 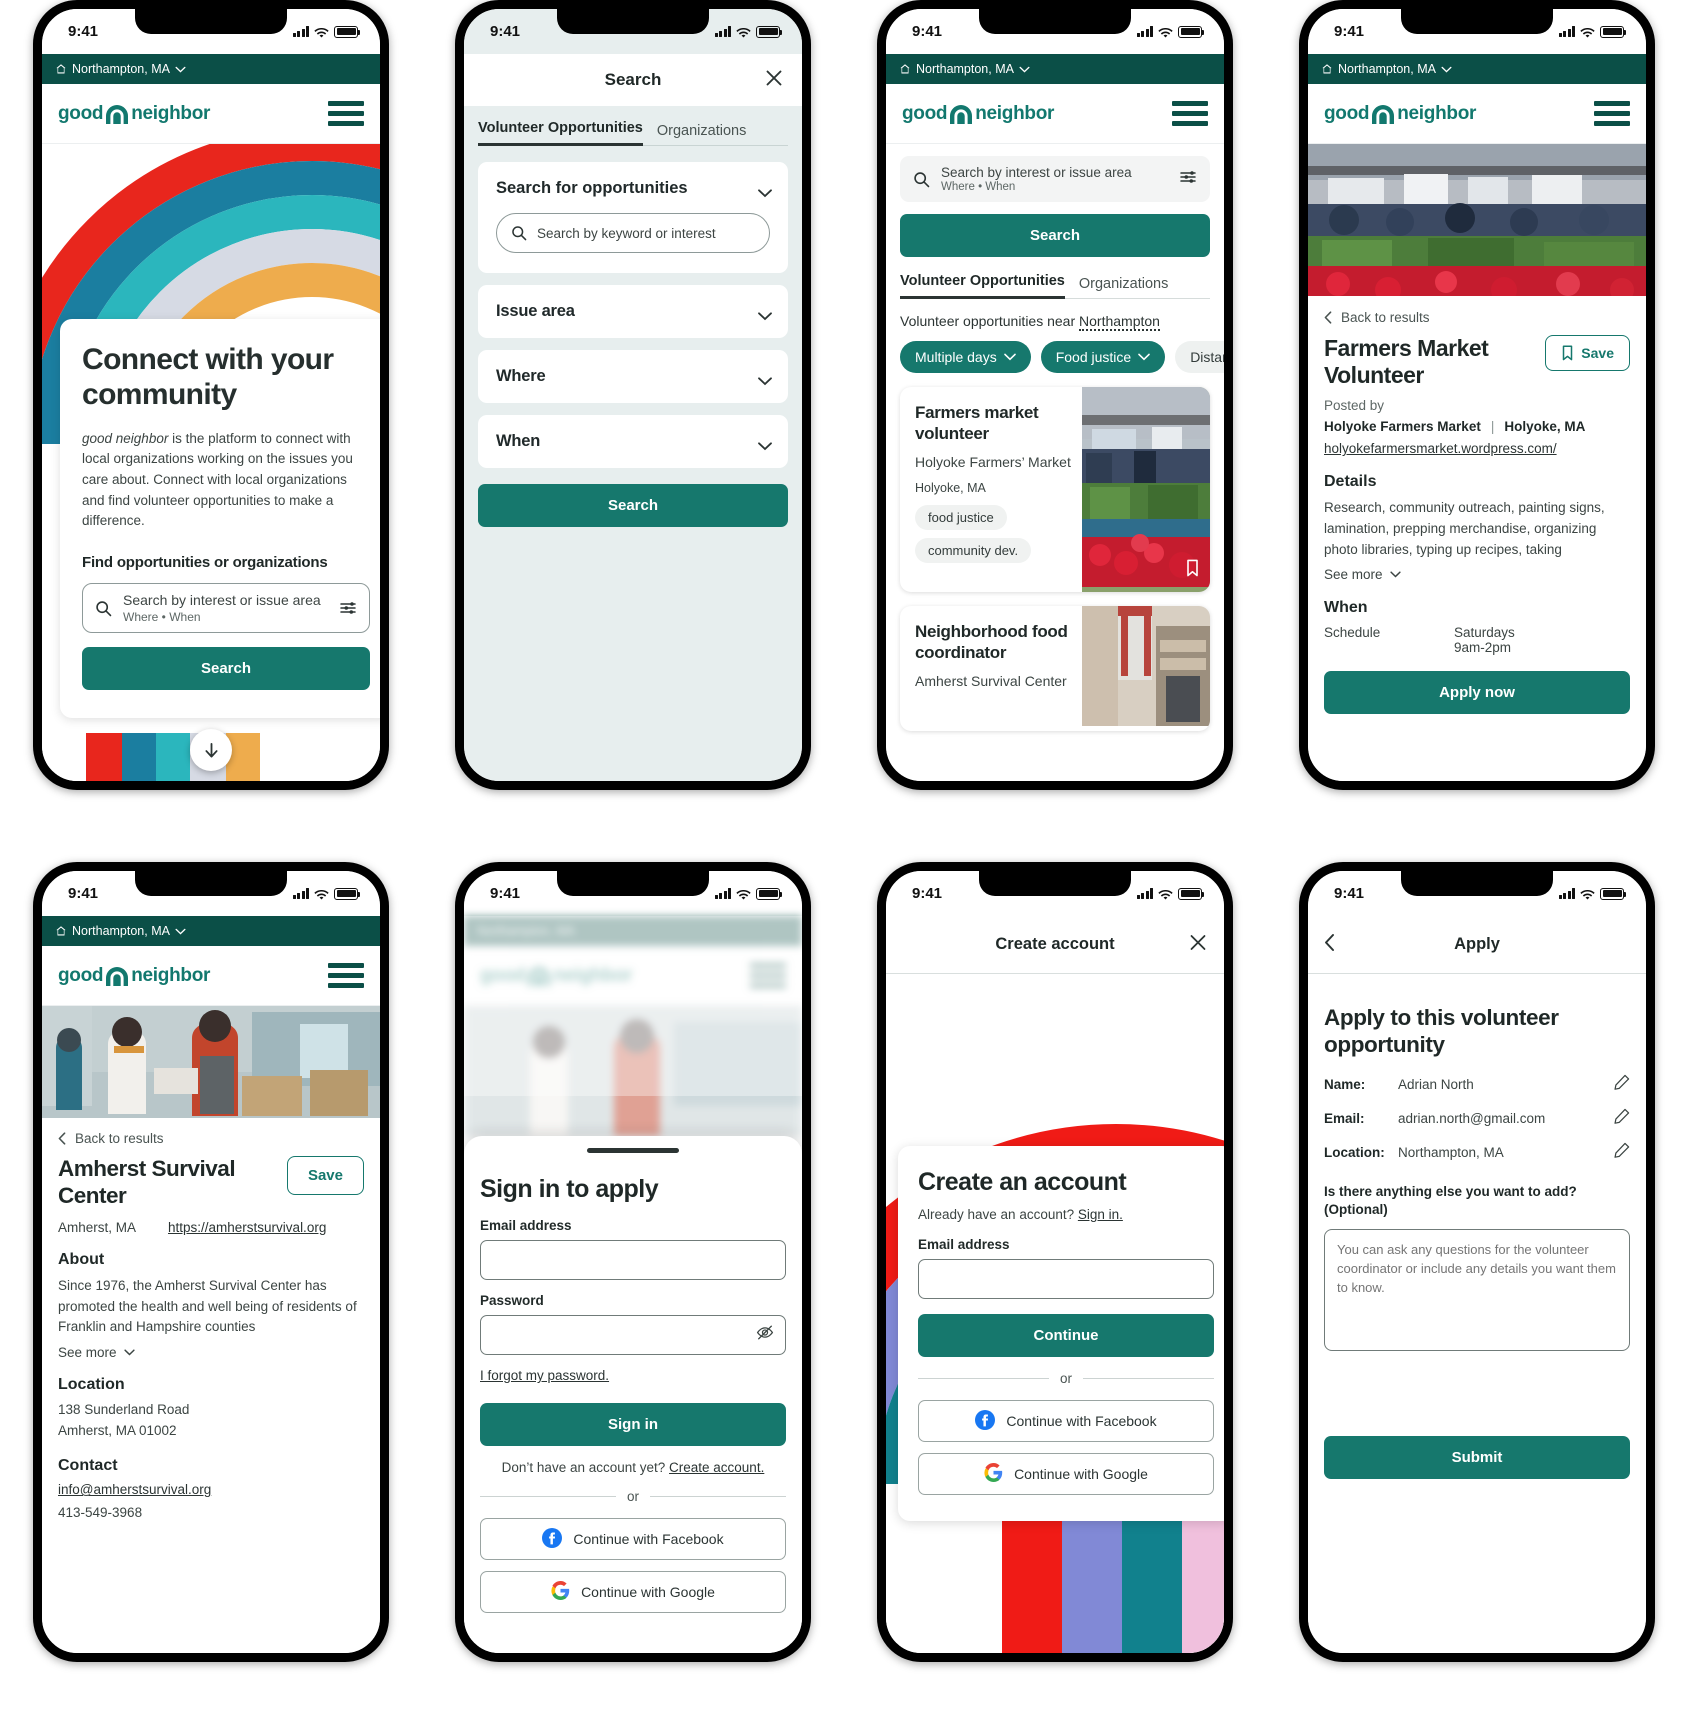 What do you see at coordinates (633, 441) in the screenshot?
I see `accordion-when: When` at bounding box center [633, 441].